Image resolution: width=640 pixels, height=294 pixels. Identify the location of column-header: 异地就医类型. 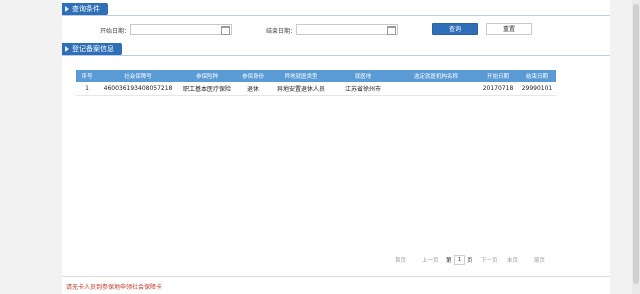
(301, 76).